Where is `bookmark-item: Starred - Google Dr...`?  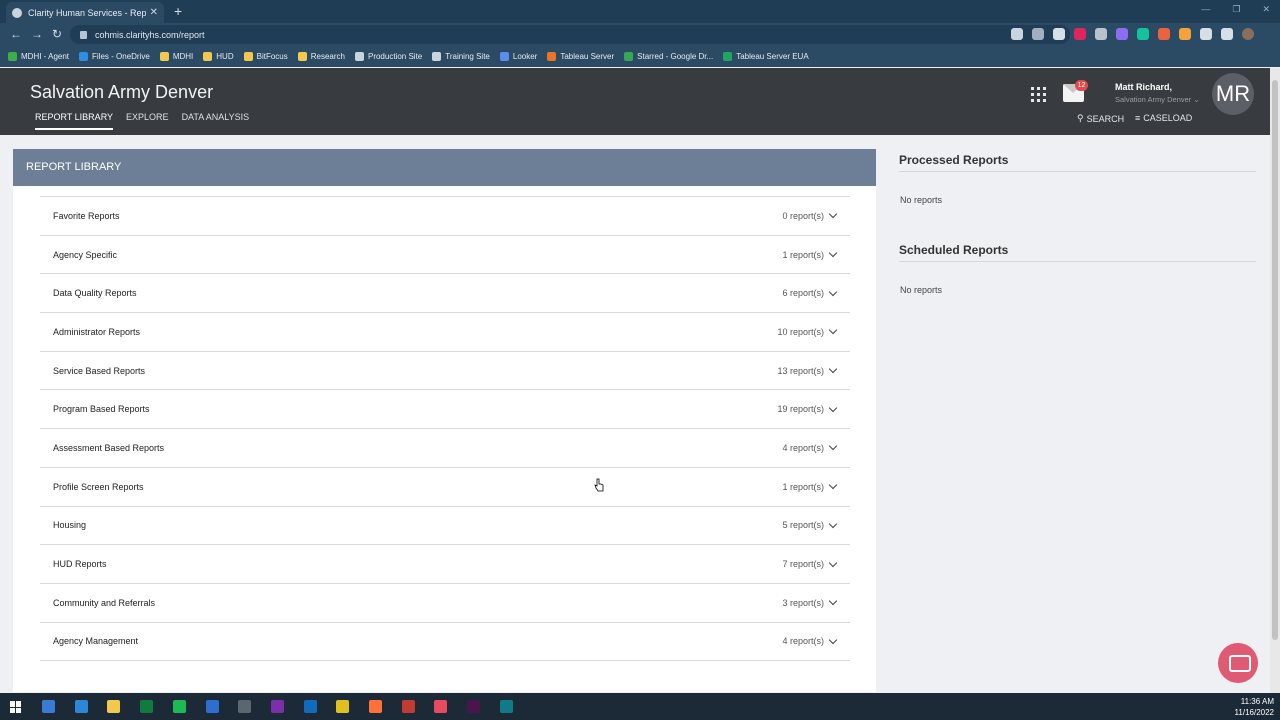 bookmark-item: Starred - Google Dr... is located at coordinates (668, 56).